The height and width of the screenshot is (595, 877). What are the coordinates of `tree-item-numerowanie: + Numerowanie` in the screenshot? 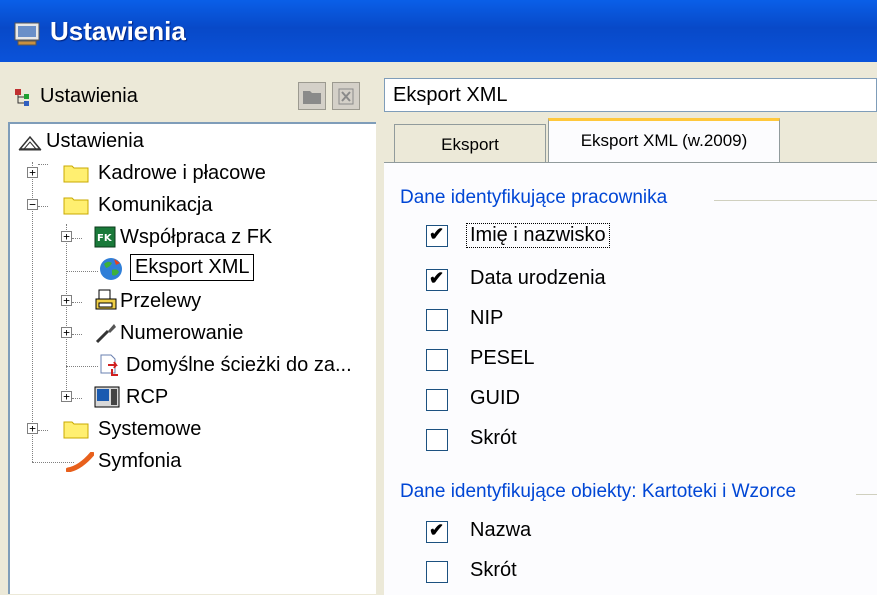 It's located at (190, 333).